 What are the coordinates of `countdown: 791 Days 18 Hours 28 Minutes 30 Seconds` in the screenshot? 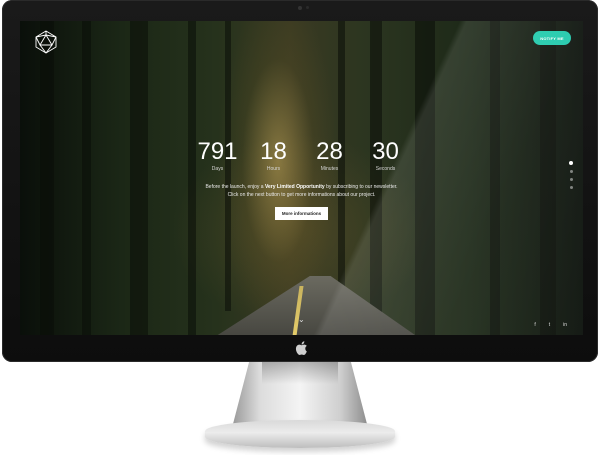 It's located at (301, 155).